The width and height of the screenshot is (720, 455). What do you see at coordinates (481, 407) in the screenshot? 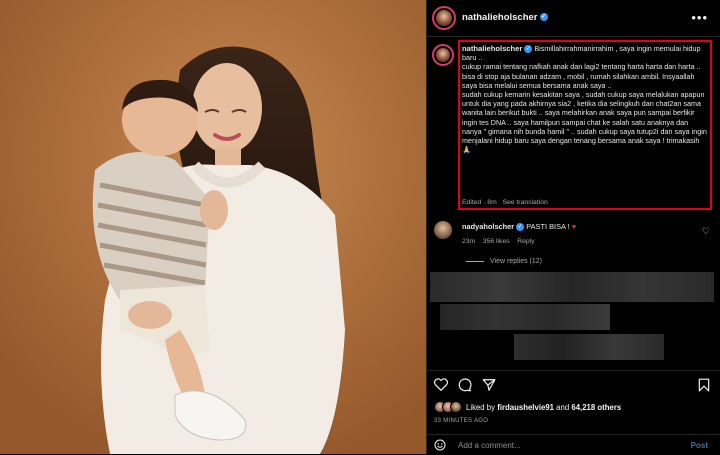
I see `liked-by-prefix: Liked by` at bounding box center [481, 407].